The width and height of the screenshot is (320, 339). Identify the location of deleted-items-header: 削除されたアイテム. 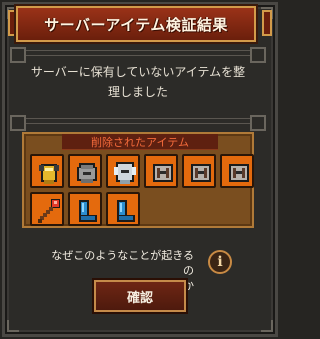
(140, 142).